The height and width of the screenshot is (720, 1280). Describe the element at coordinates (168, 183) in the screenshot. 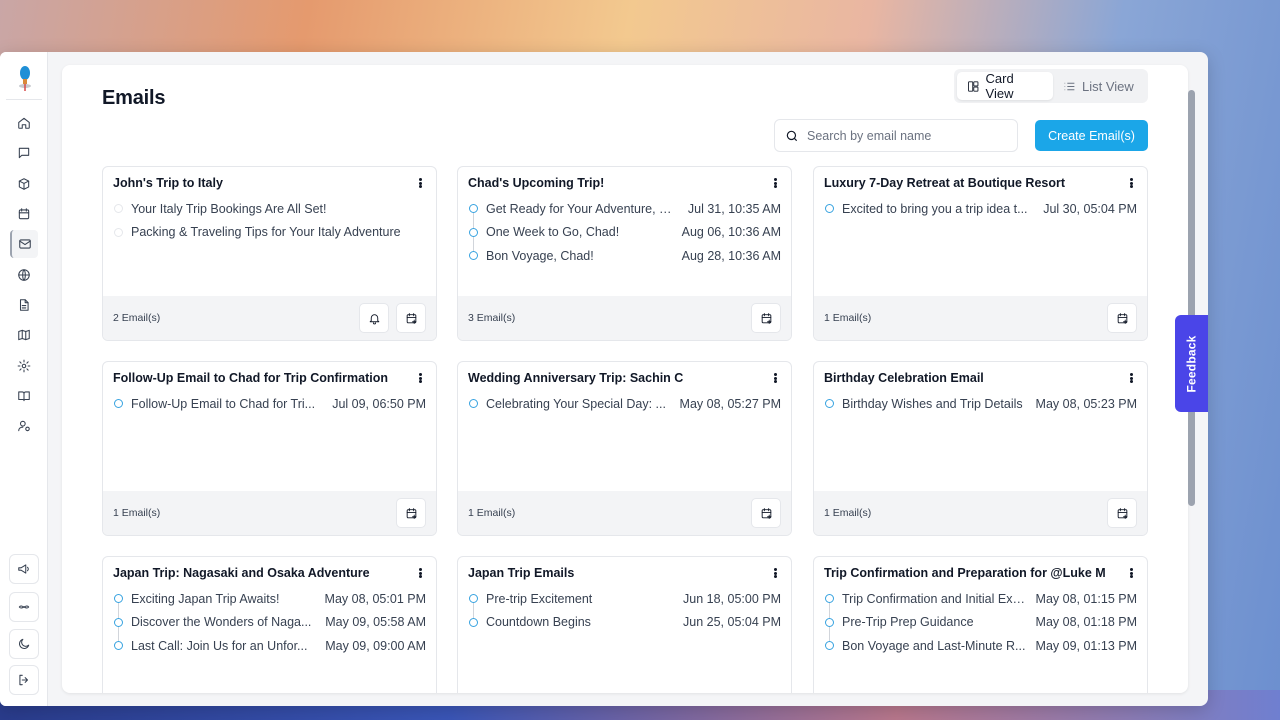

I see `card-title: John's Trip to Italy` at that location.